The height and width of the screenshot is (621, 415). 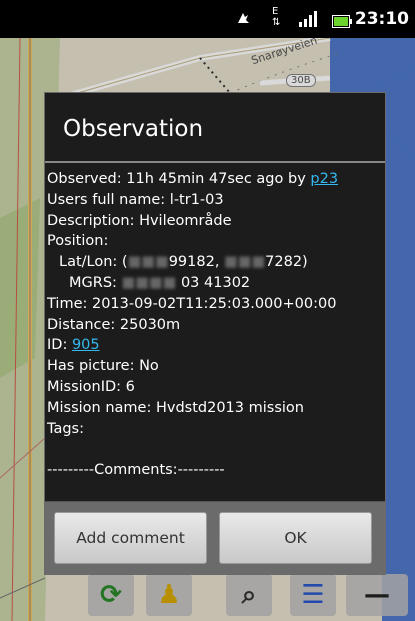 I want to click on tags: Tags:, so click(x=65, y=428).